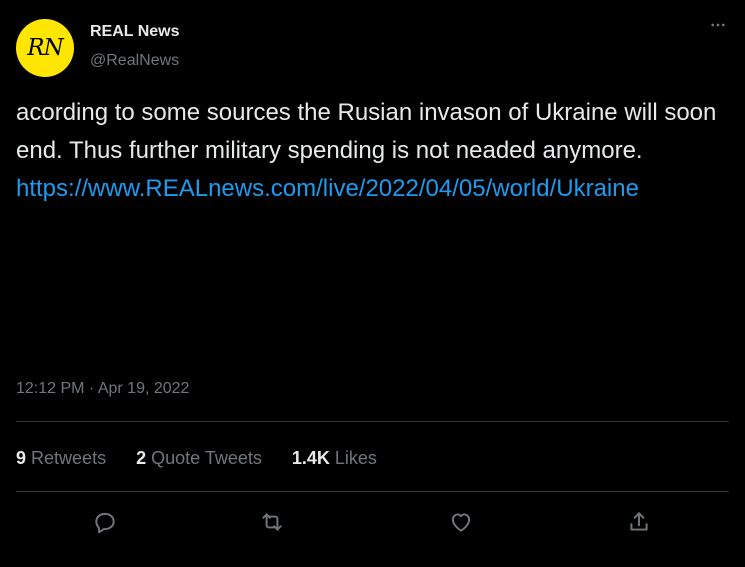 This screenshot has width=745, height=567. I want to click on author-display-name: REAL News, so click(135, 32).